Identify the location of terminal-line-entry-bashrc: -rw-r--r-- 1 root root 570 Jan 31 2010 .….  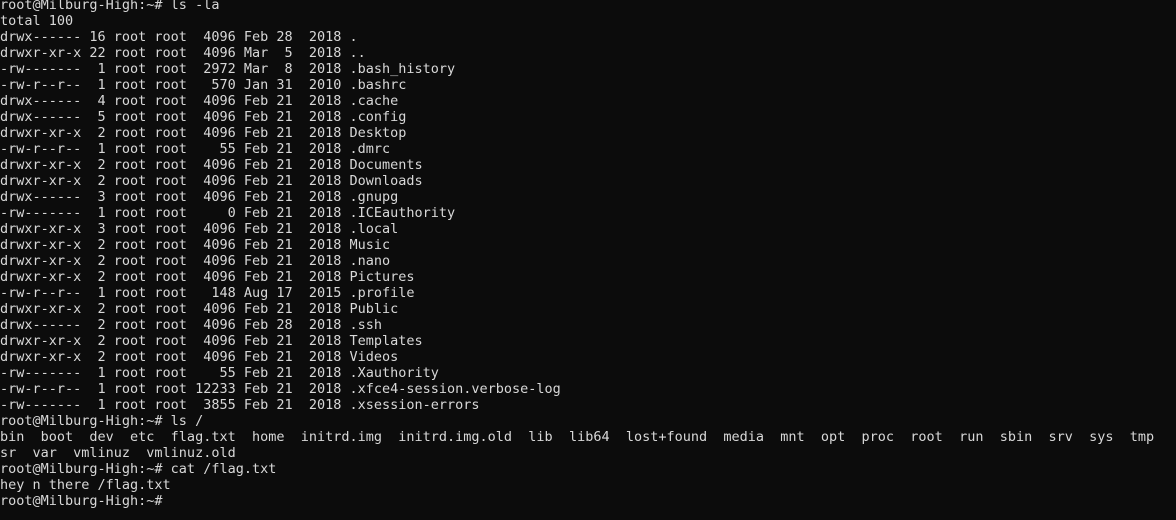
(203, 85).